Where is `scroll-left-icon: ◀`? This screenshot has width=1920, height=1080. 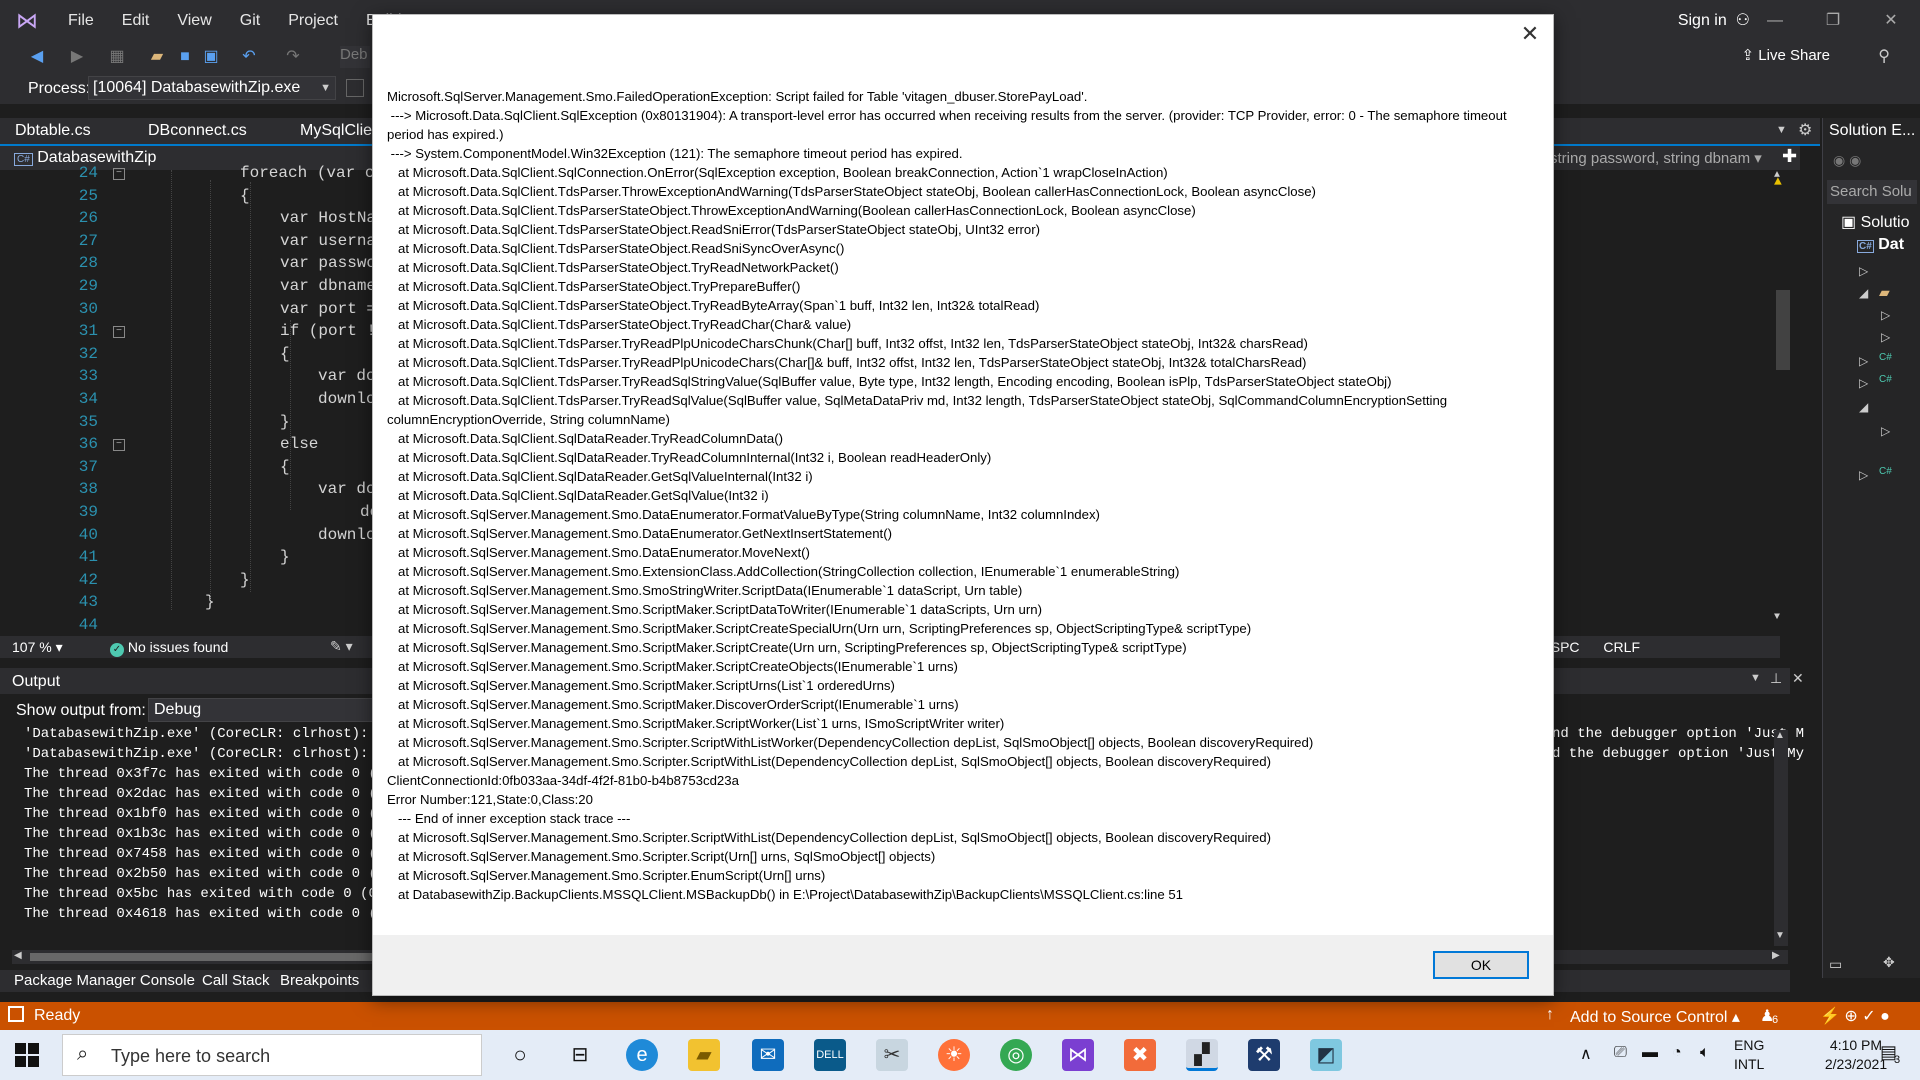
scroll-left-icon: ◀ is located at coordinates (18, 955).